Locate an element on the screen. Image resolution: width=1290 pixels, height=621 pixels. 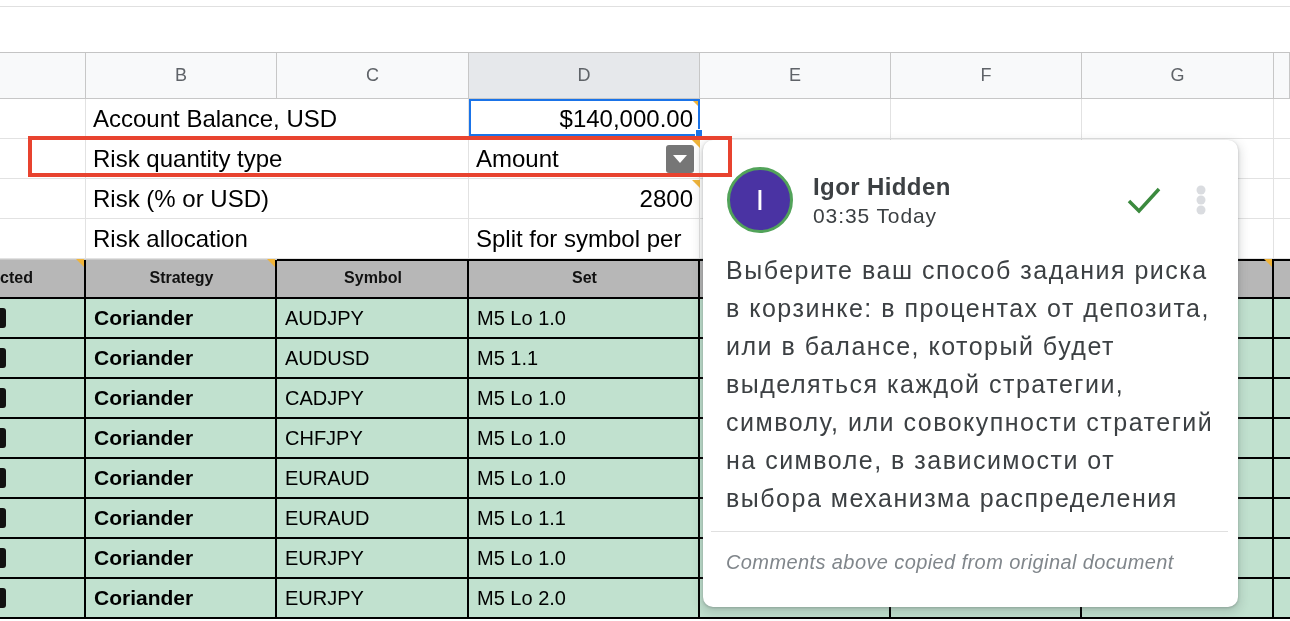
set-name: M5 Lo 2.0 is located at coordinates (521, 598).